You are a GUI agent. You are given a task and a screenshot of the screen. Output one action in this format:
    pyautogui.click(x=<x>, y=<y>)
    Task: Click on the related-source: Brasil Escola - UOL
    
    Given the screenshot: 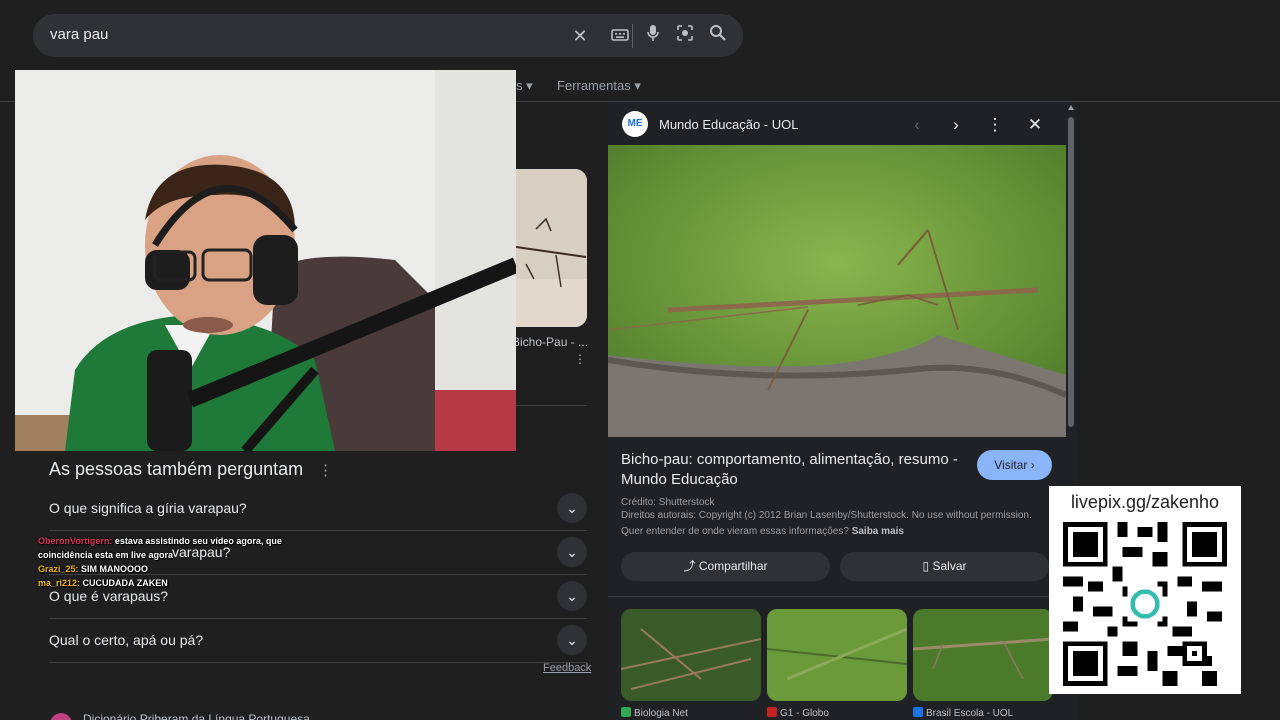 What is the action you would take?
    pyautogui.click(x=963, y=713)
    